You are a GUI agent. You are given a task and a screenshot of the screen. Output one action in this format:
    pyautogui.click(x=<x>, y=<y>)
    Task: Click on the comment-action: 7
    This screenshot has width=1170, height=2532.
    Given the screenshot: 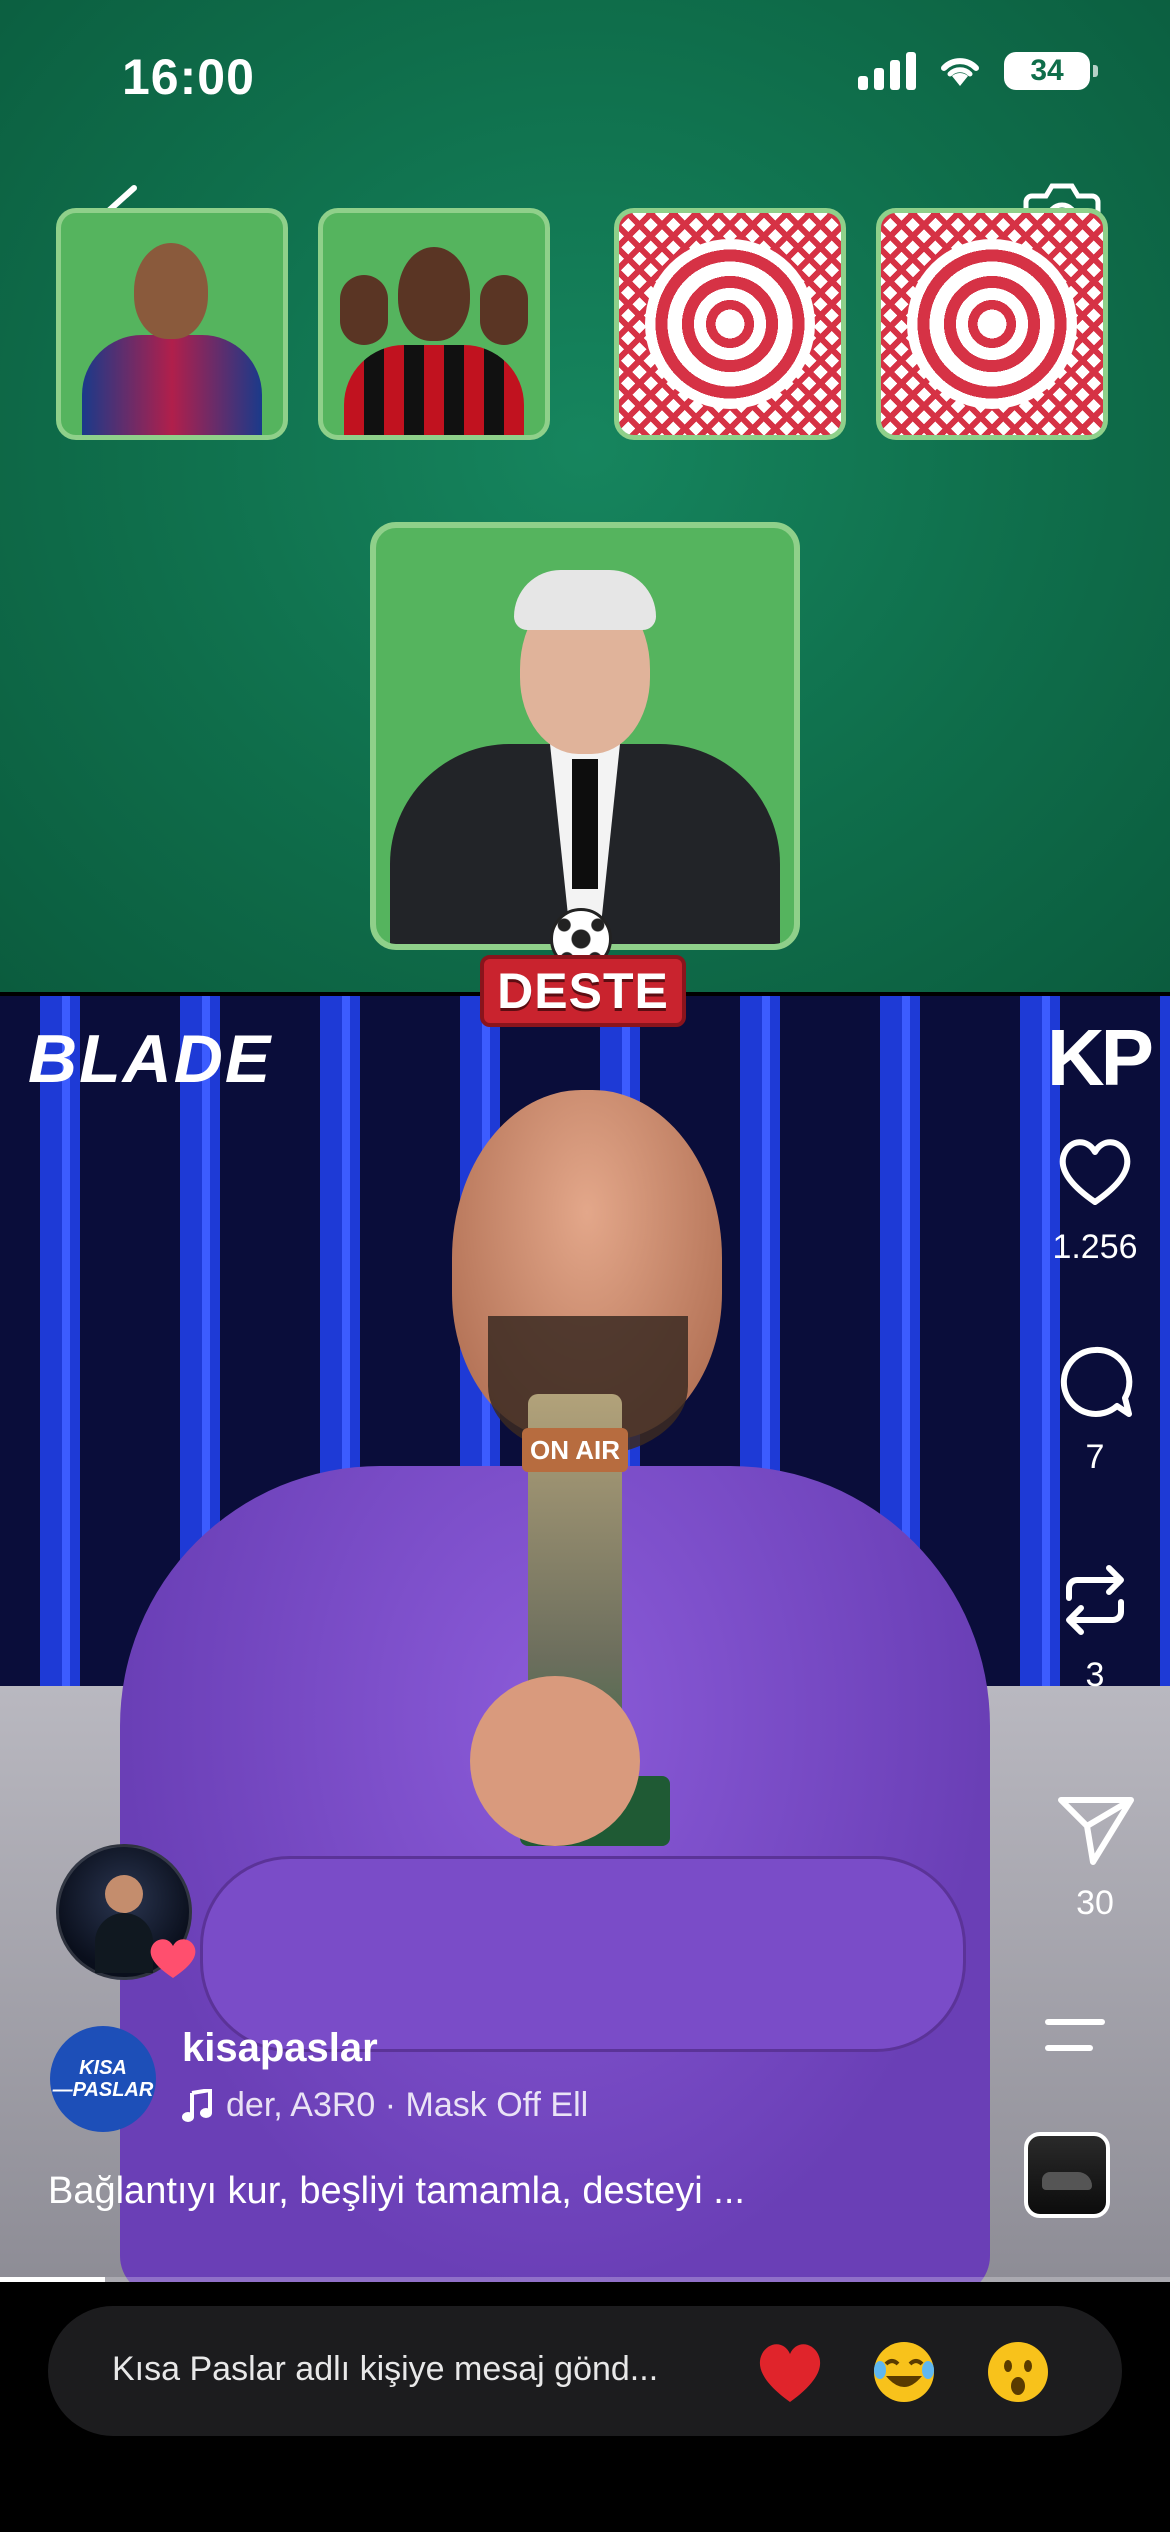 What is the action you would take?
    pyautogui.click(x=1095, y=1408)
    